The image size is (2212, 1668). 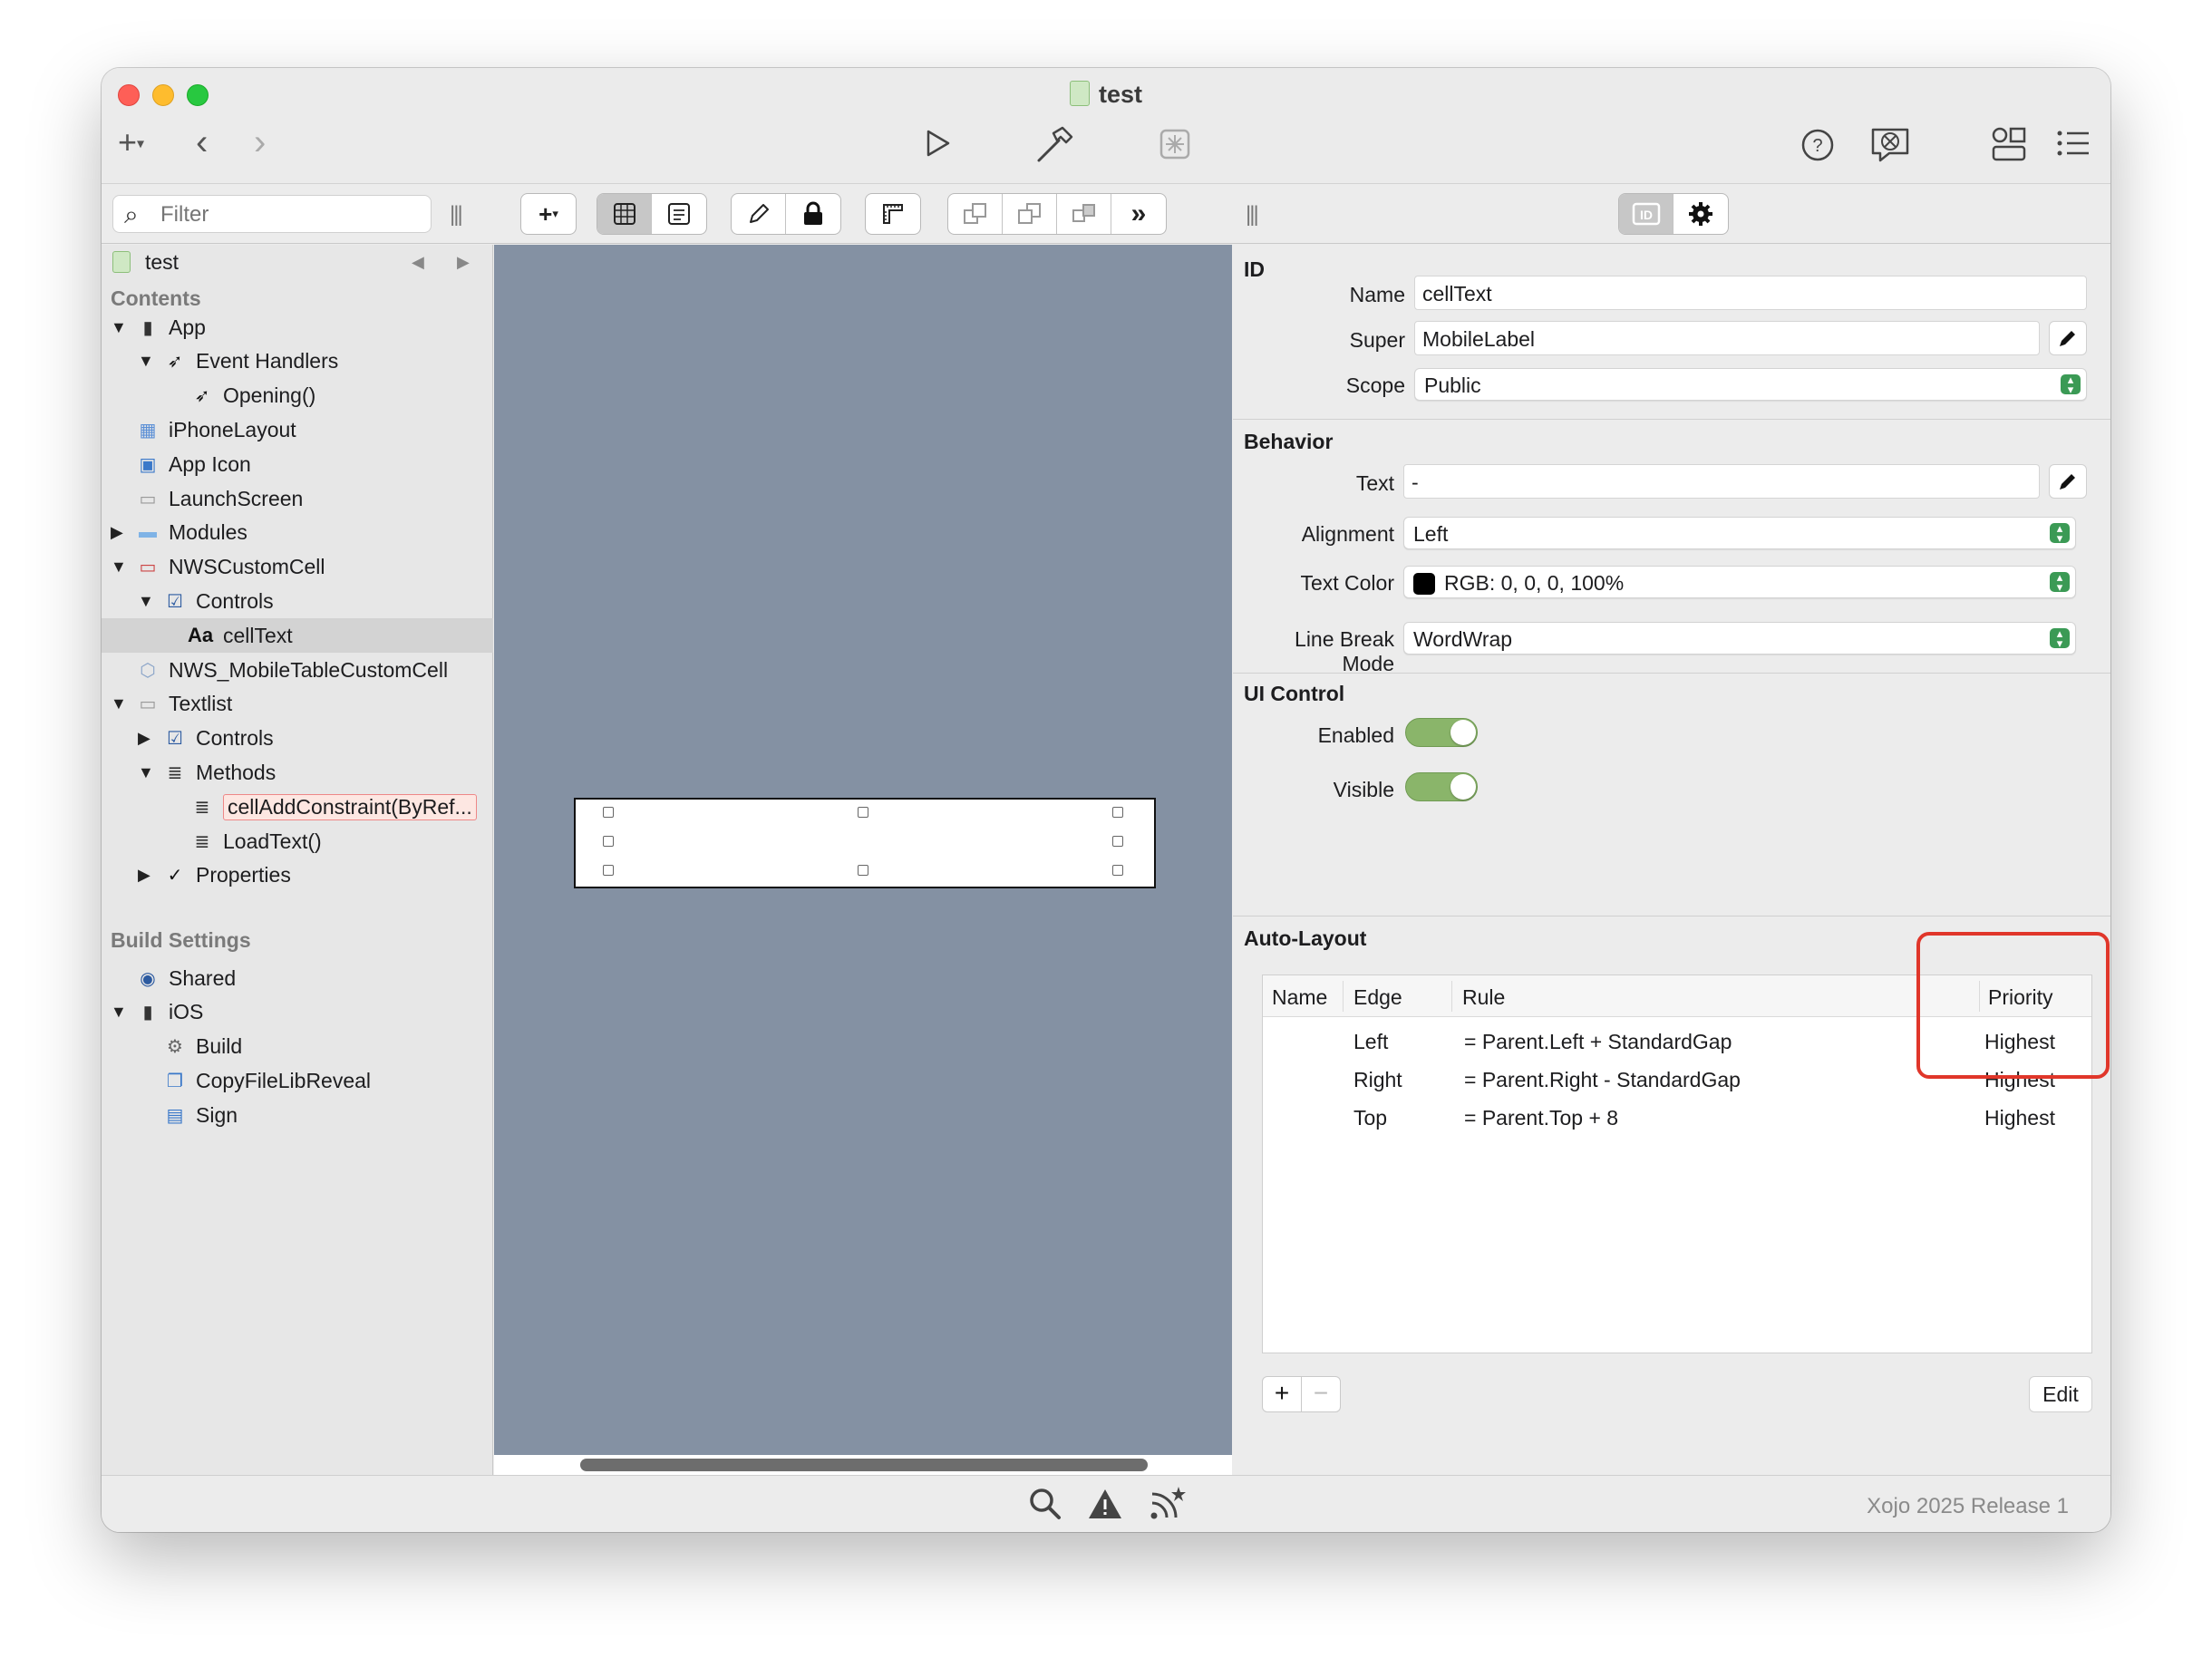 I want to click on inspector-id-button: ID, so click(x=1646, y=214).